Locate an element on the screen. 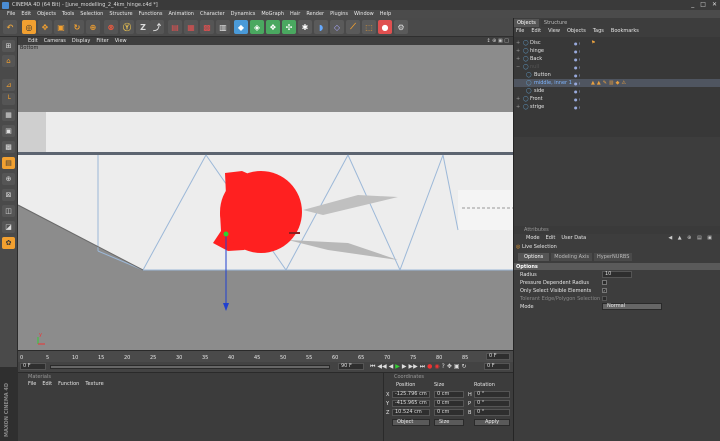  objects-menu-tags: Tags is located at coordinates (598, 31).